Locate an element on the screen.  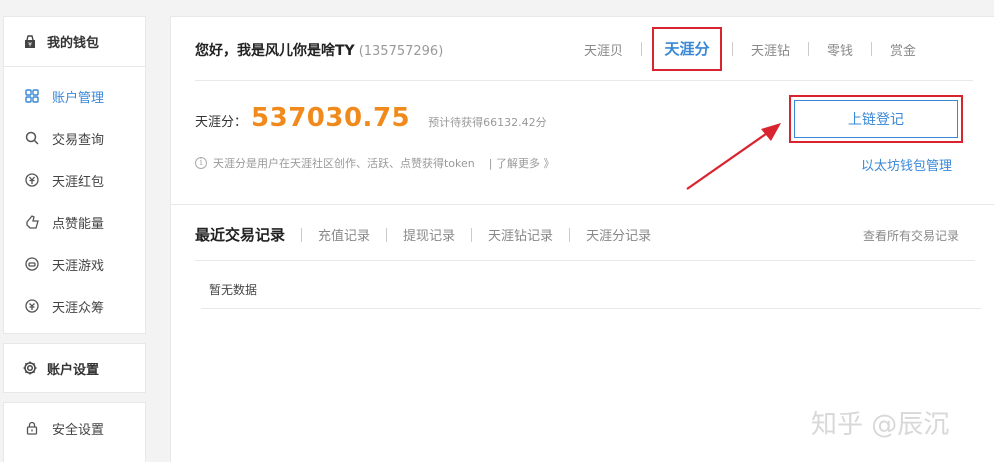
tab-tianya-bei: 天涯贝 is located at coordinates (603, 49).